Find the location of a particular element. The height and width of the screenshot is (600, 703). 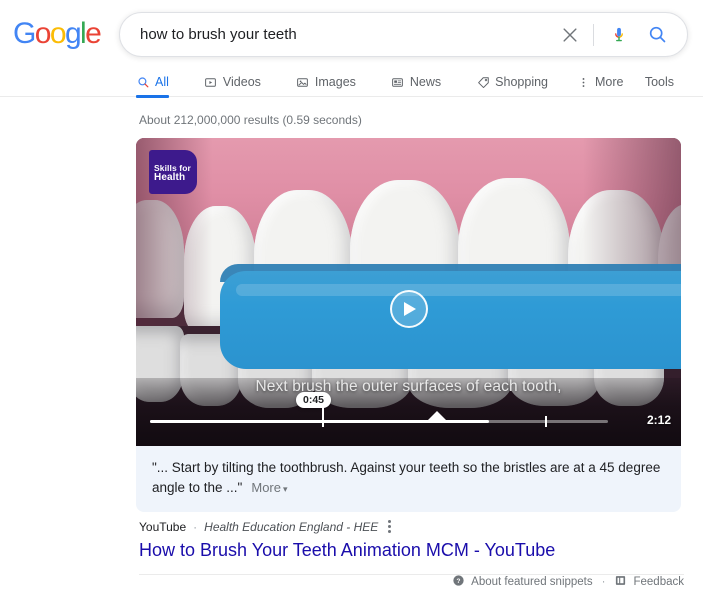

feedback-label: Feedback is located at coordinates (658, 582).